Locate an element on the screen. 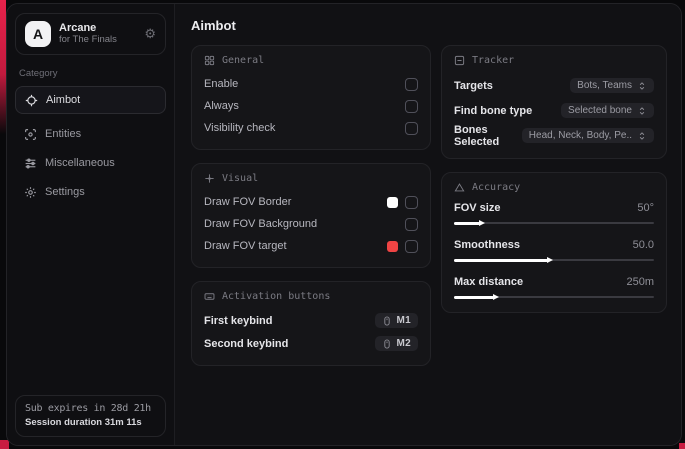 The width and height of the screenshot is (685, 449). app-title: Arcane is located at coordinates (78, 28).